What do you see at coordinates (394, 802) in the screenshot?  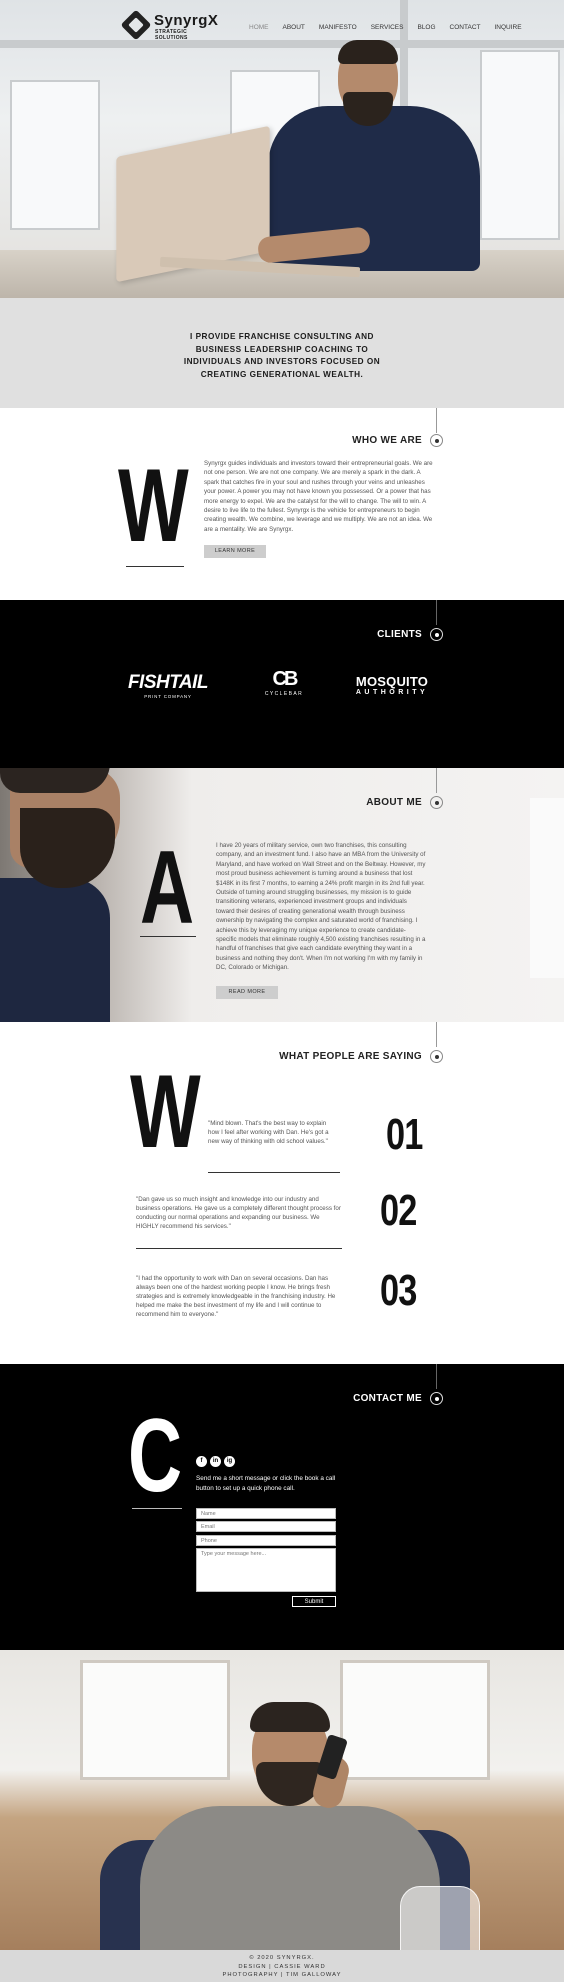 I see `section-heading: ABOUT ME` at bounding box center [394, 802].